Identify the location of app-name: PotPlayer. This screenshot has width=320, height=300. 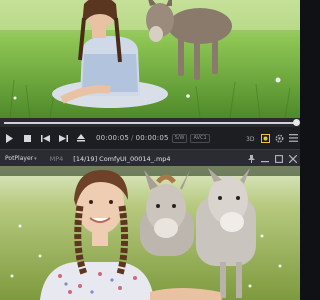
(19, 158).